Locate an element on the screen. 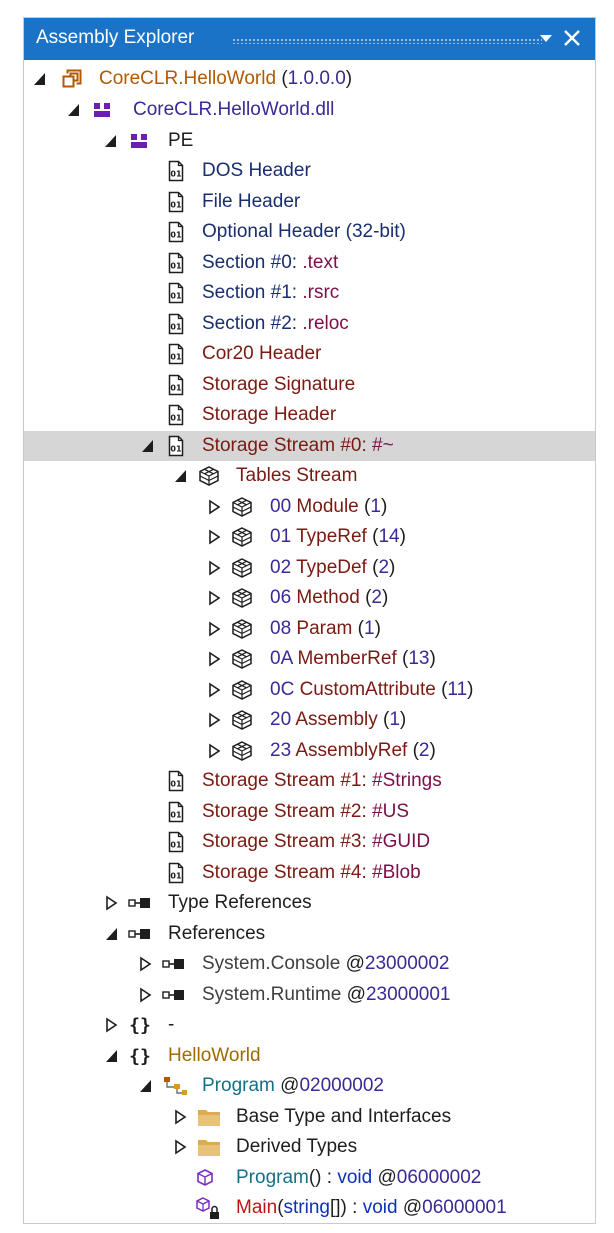 The width and height of the screenshot is (614, 1233). tree-row-dos-header: 01 DOS Header is located at coordinates (309, 171).